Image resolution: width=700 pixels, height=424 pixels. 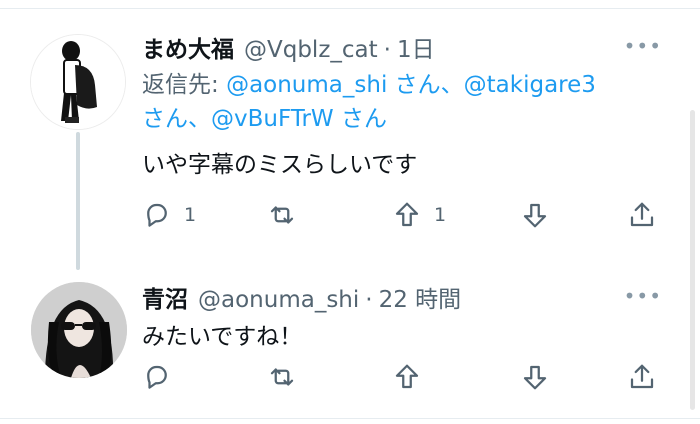 What do you see at coordinates (402, 317) in the screenshot?
I see `tweet-aonuma: 青沼 @aonuma_shi · 22 時間 ••• みたいですね！` at bounding box center [402, 317].